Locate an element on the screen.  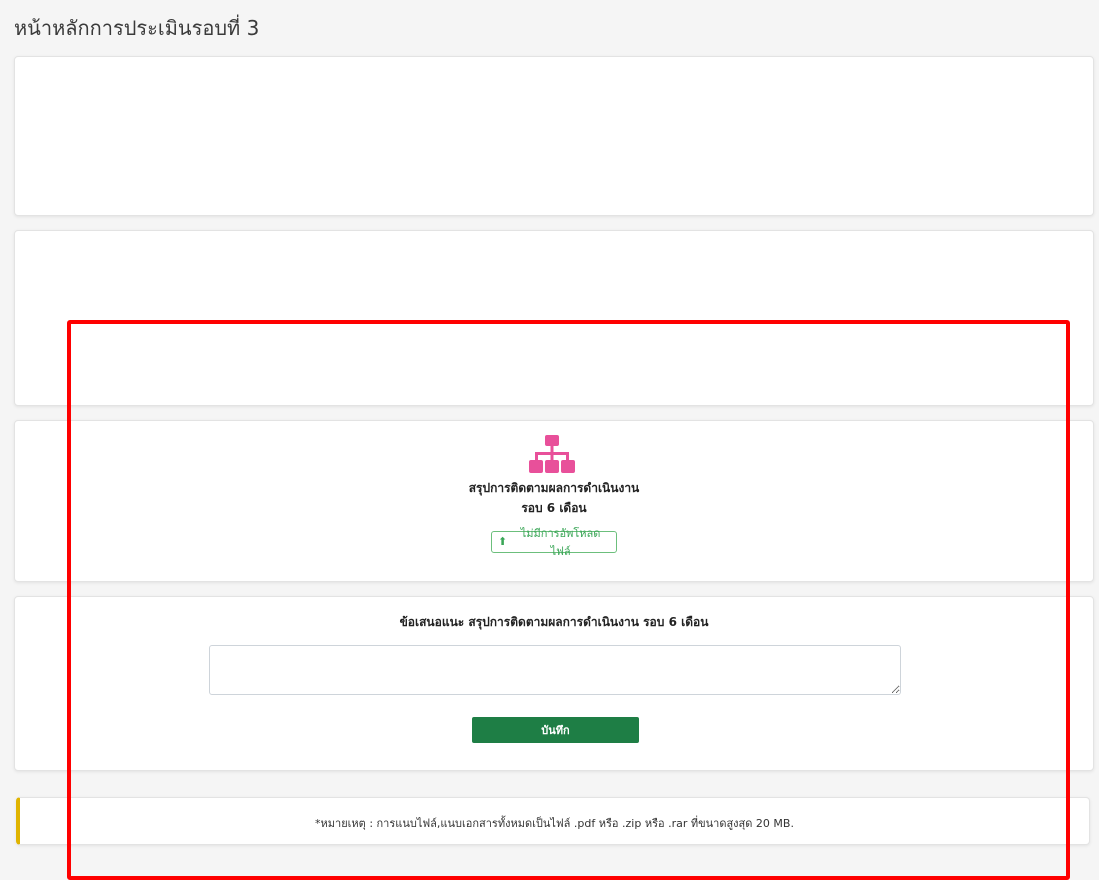
upload-file-button: ⬆ ไม่มีการอัพโหลดไฟล์ is located at coordinates (554, 543).